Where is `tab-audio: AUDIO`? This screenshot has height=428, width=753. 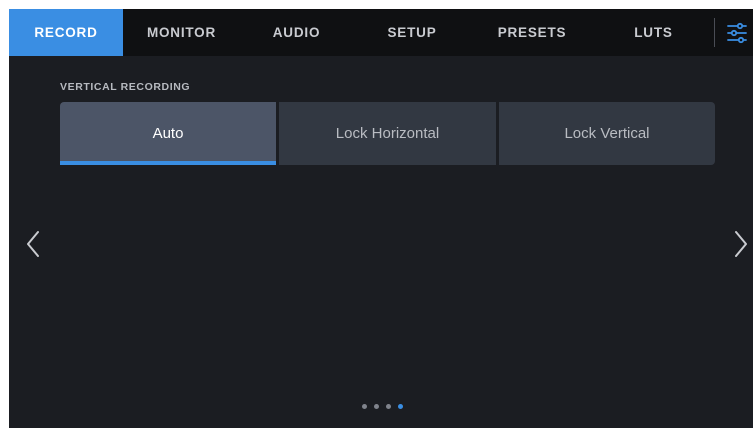
tab-audio: AUDIO is located at coordinates (296, 32).